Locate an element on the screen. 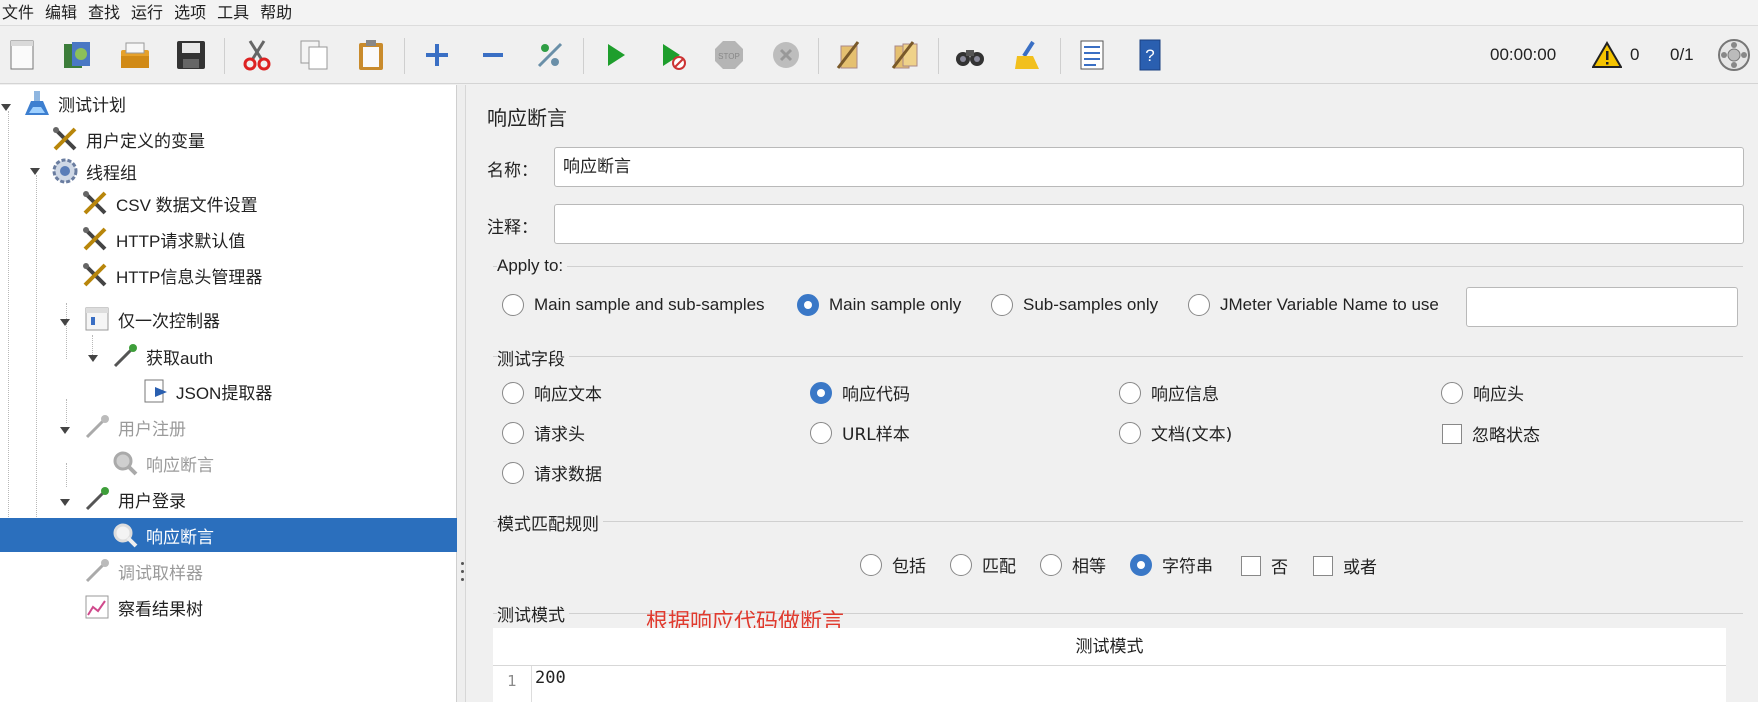  jmeter-variable-input is located at coordinates (1602, 307).